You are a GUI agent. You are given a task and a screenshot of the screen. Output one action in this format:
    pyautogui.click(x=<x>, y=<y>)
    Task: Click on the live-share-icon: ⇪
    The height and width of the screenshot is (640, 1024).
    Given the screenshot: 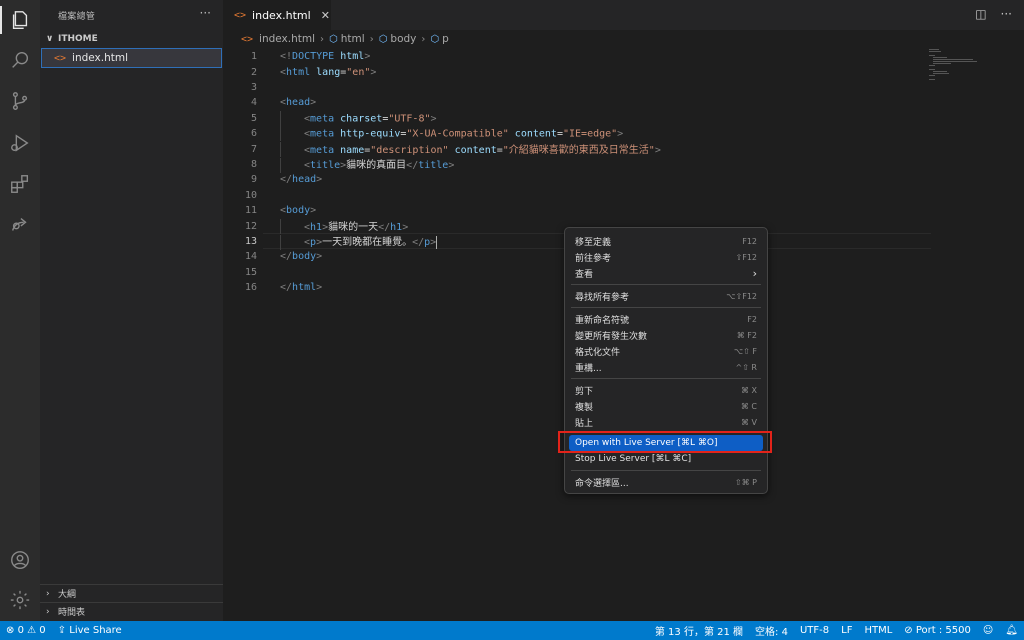 What is the action you would take?
    pyautogui.click(x=62, y=630)
    